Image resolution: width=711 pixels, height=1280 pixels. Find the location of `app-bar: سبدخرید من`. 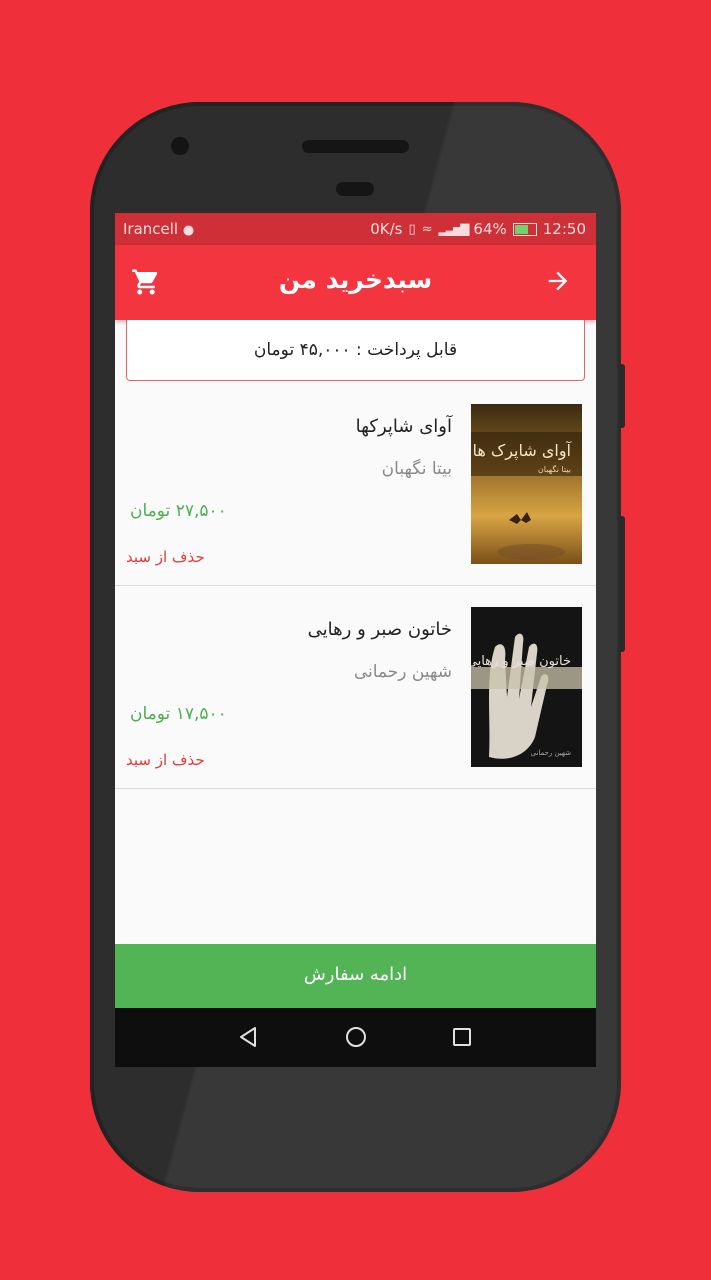

app-bar: سبدخرید من is located at coordinates (355, 282).